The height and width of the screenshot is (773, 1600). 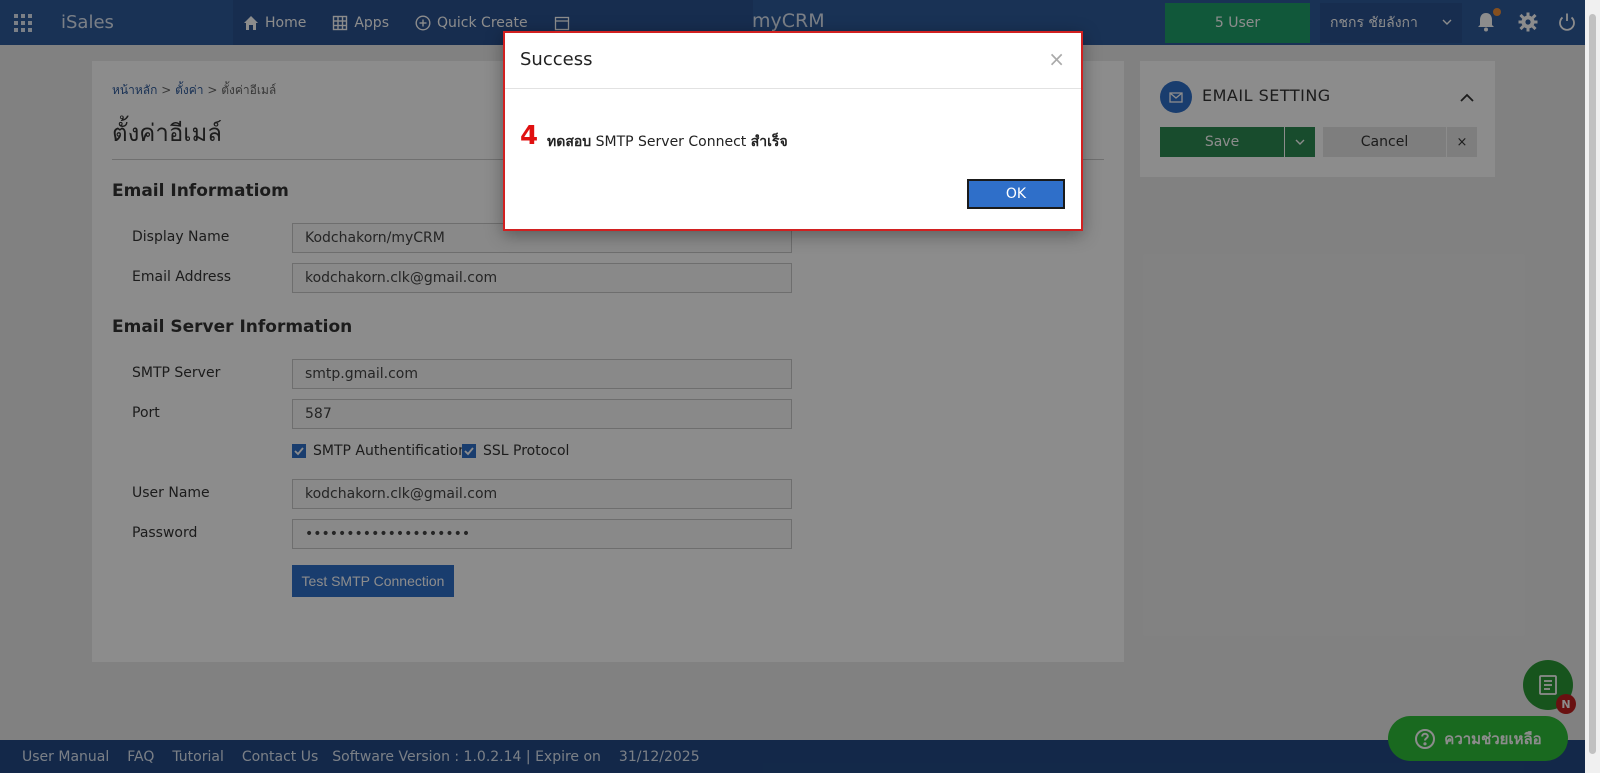 What do you see at coordinates (1056, 59) in the screenshot?
I see `close-icon: ×` at bounding box center [1056, 59].